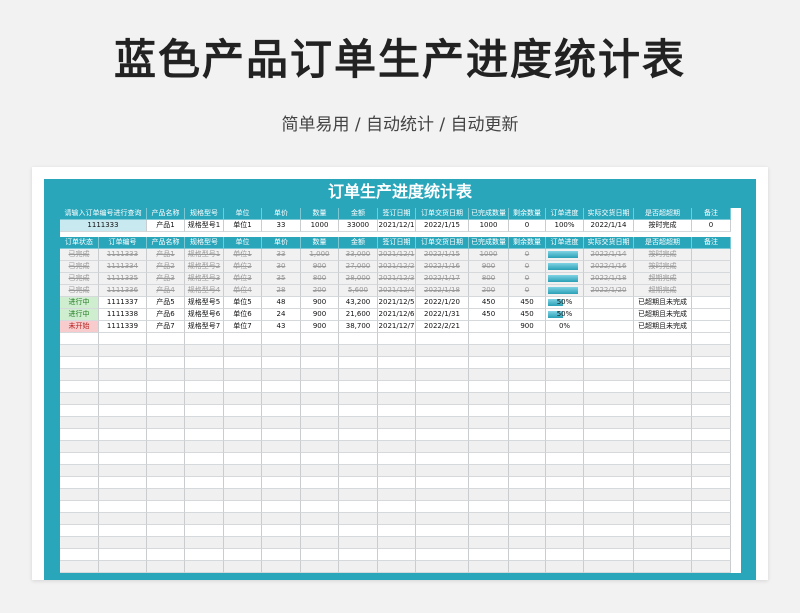 The height and width of the screenshot is (613, 800). I want to click on table-cell: 1,000, so click(320, 255).